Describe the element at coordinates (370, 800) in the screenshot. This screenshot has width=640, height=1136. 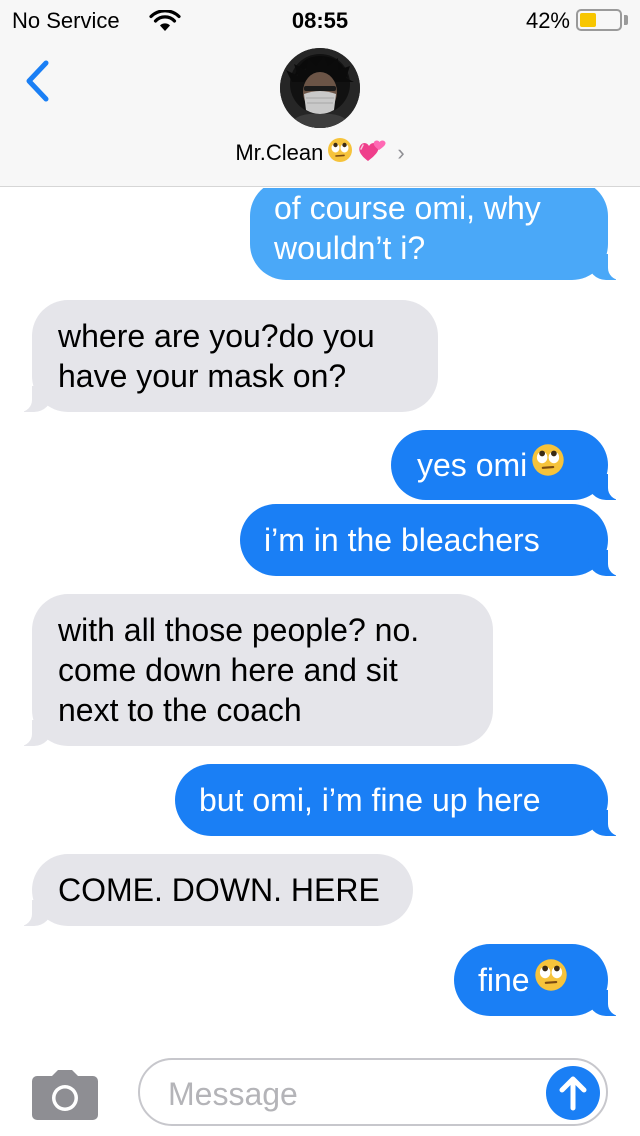
I see `message-text: but omi, i’m fine up here` at that location.